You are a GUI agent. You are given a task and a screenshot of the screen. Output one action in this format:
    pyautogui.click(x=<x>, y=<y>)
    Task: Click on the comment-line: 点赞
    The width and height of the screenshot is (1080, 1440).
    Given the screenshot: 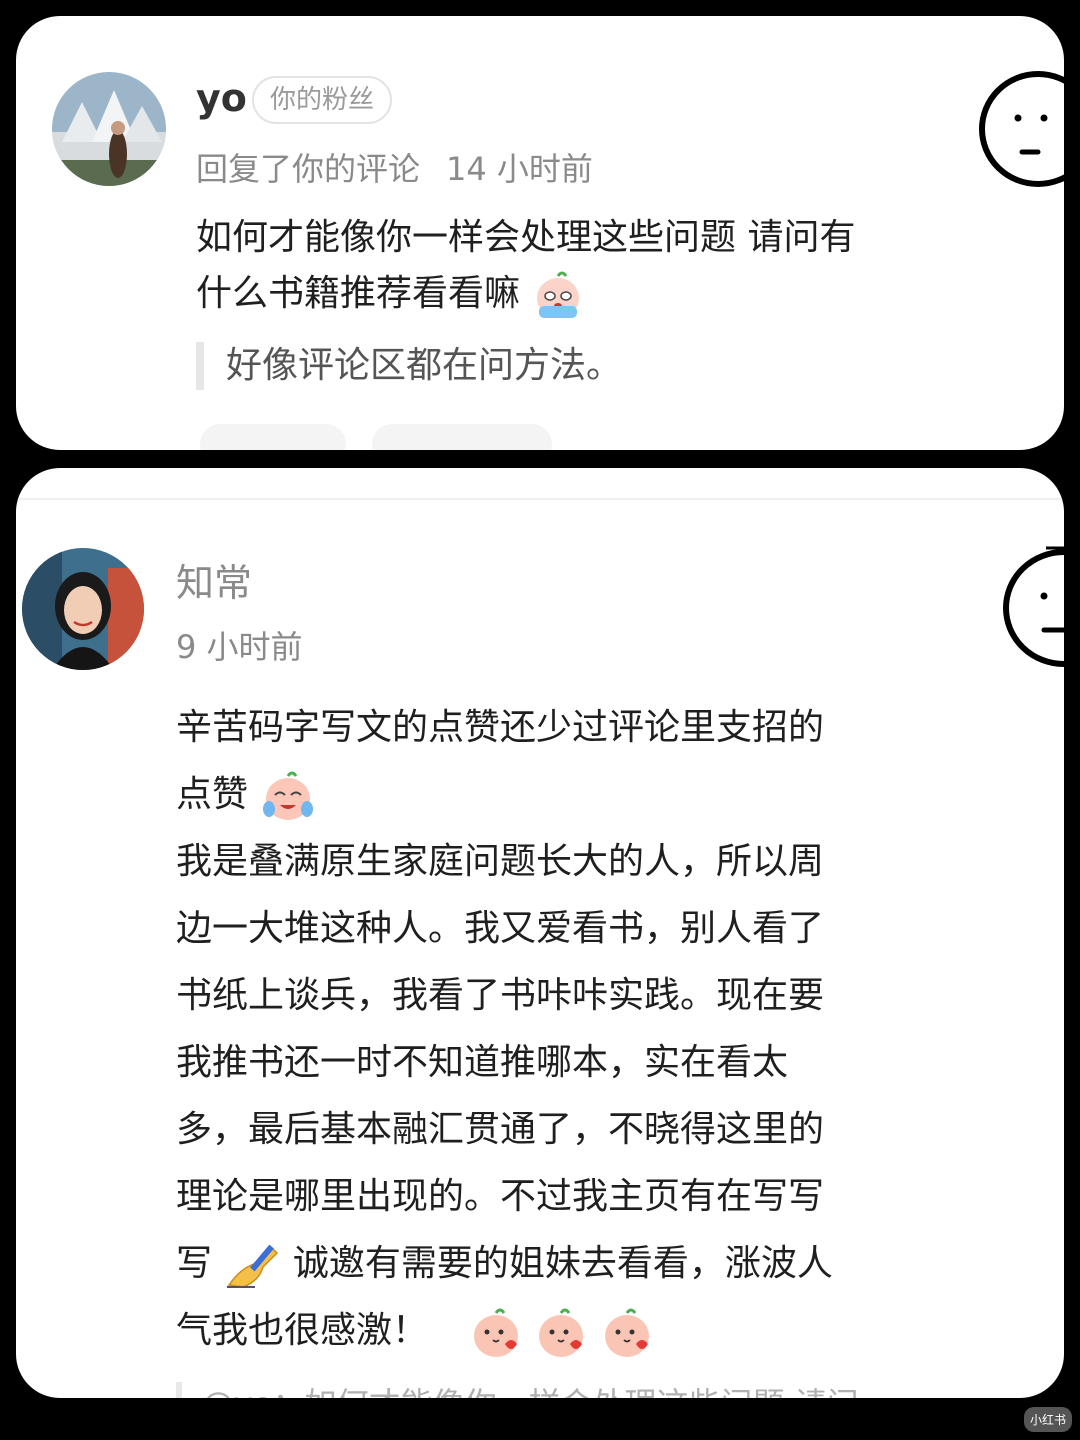 What is the action you would take?
    pyautogui.click(x=576, y=794)
    